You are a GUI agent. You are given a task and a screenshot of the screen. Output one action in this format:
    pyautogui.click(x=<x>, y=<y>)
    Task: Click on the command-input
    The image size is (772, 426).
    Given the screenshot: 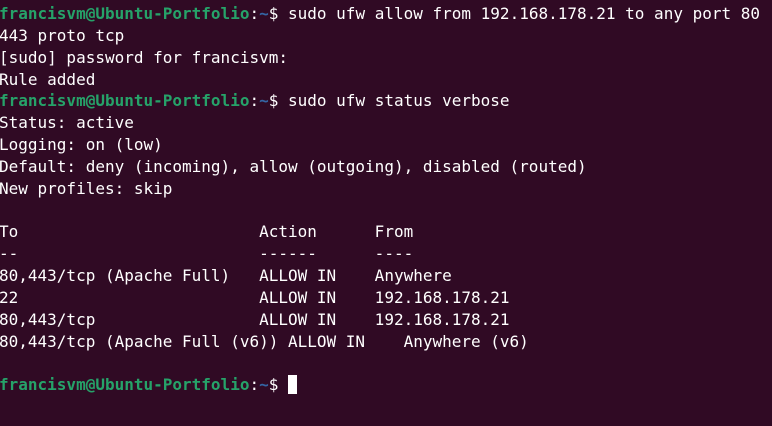 What is the action you would take?
    pyautogui.click(x=283, y=384)
    